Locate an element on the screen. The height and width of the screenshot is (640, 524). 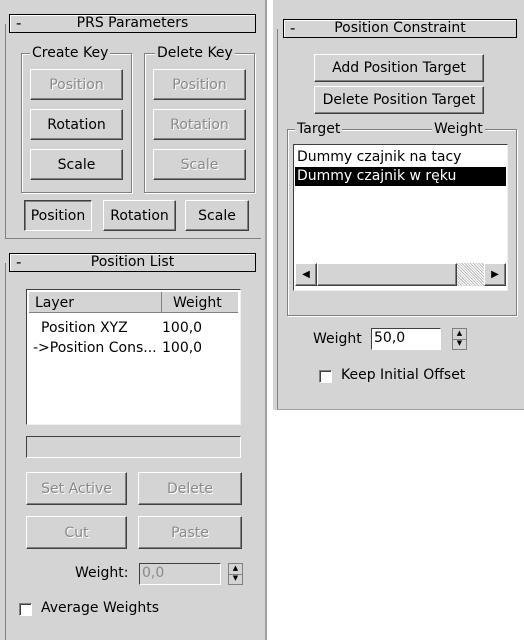
group-label: Delete Key is located at coordinates (195, 53).